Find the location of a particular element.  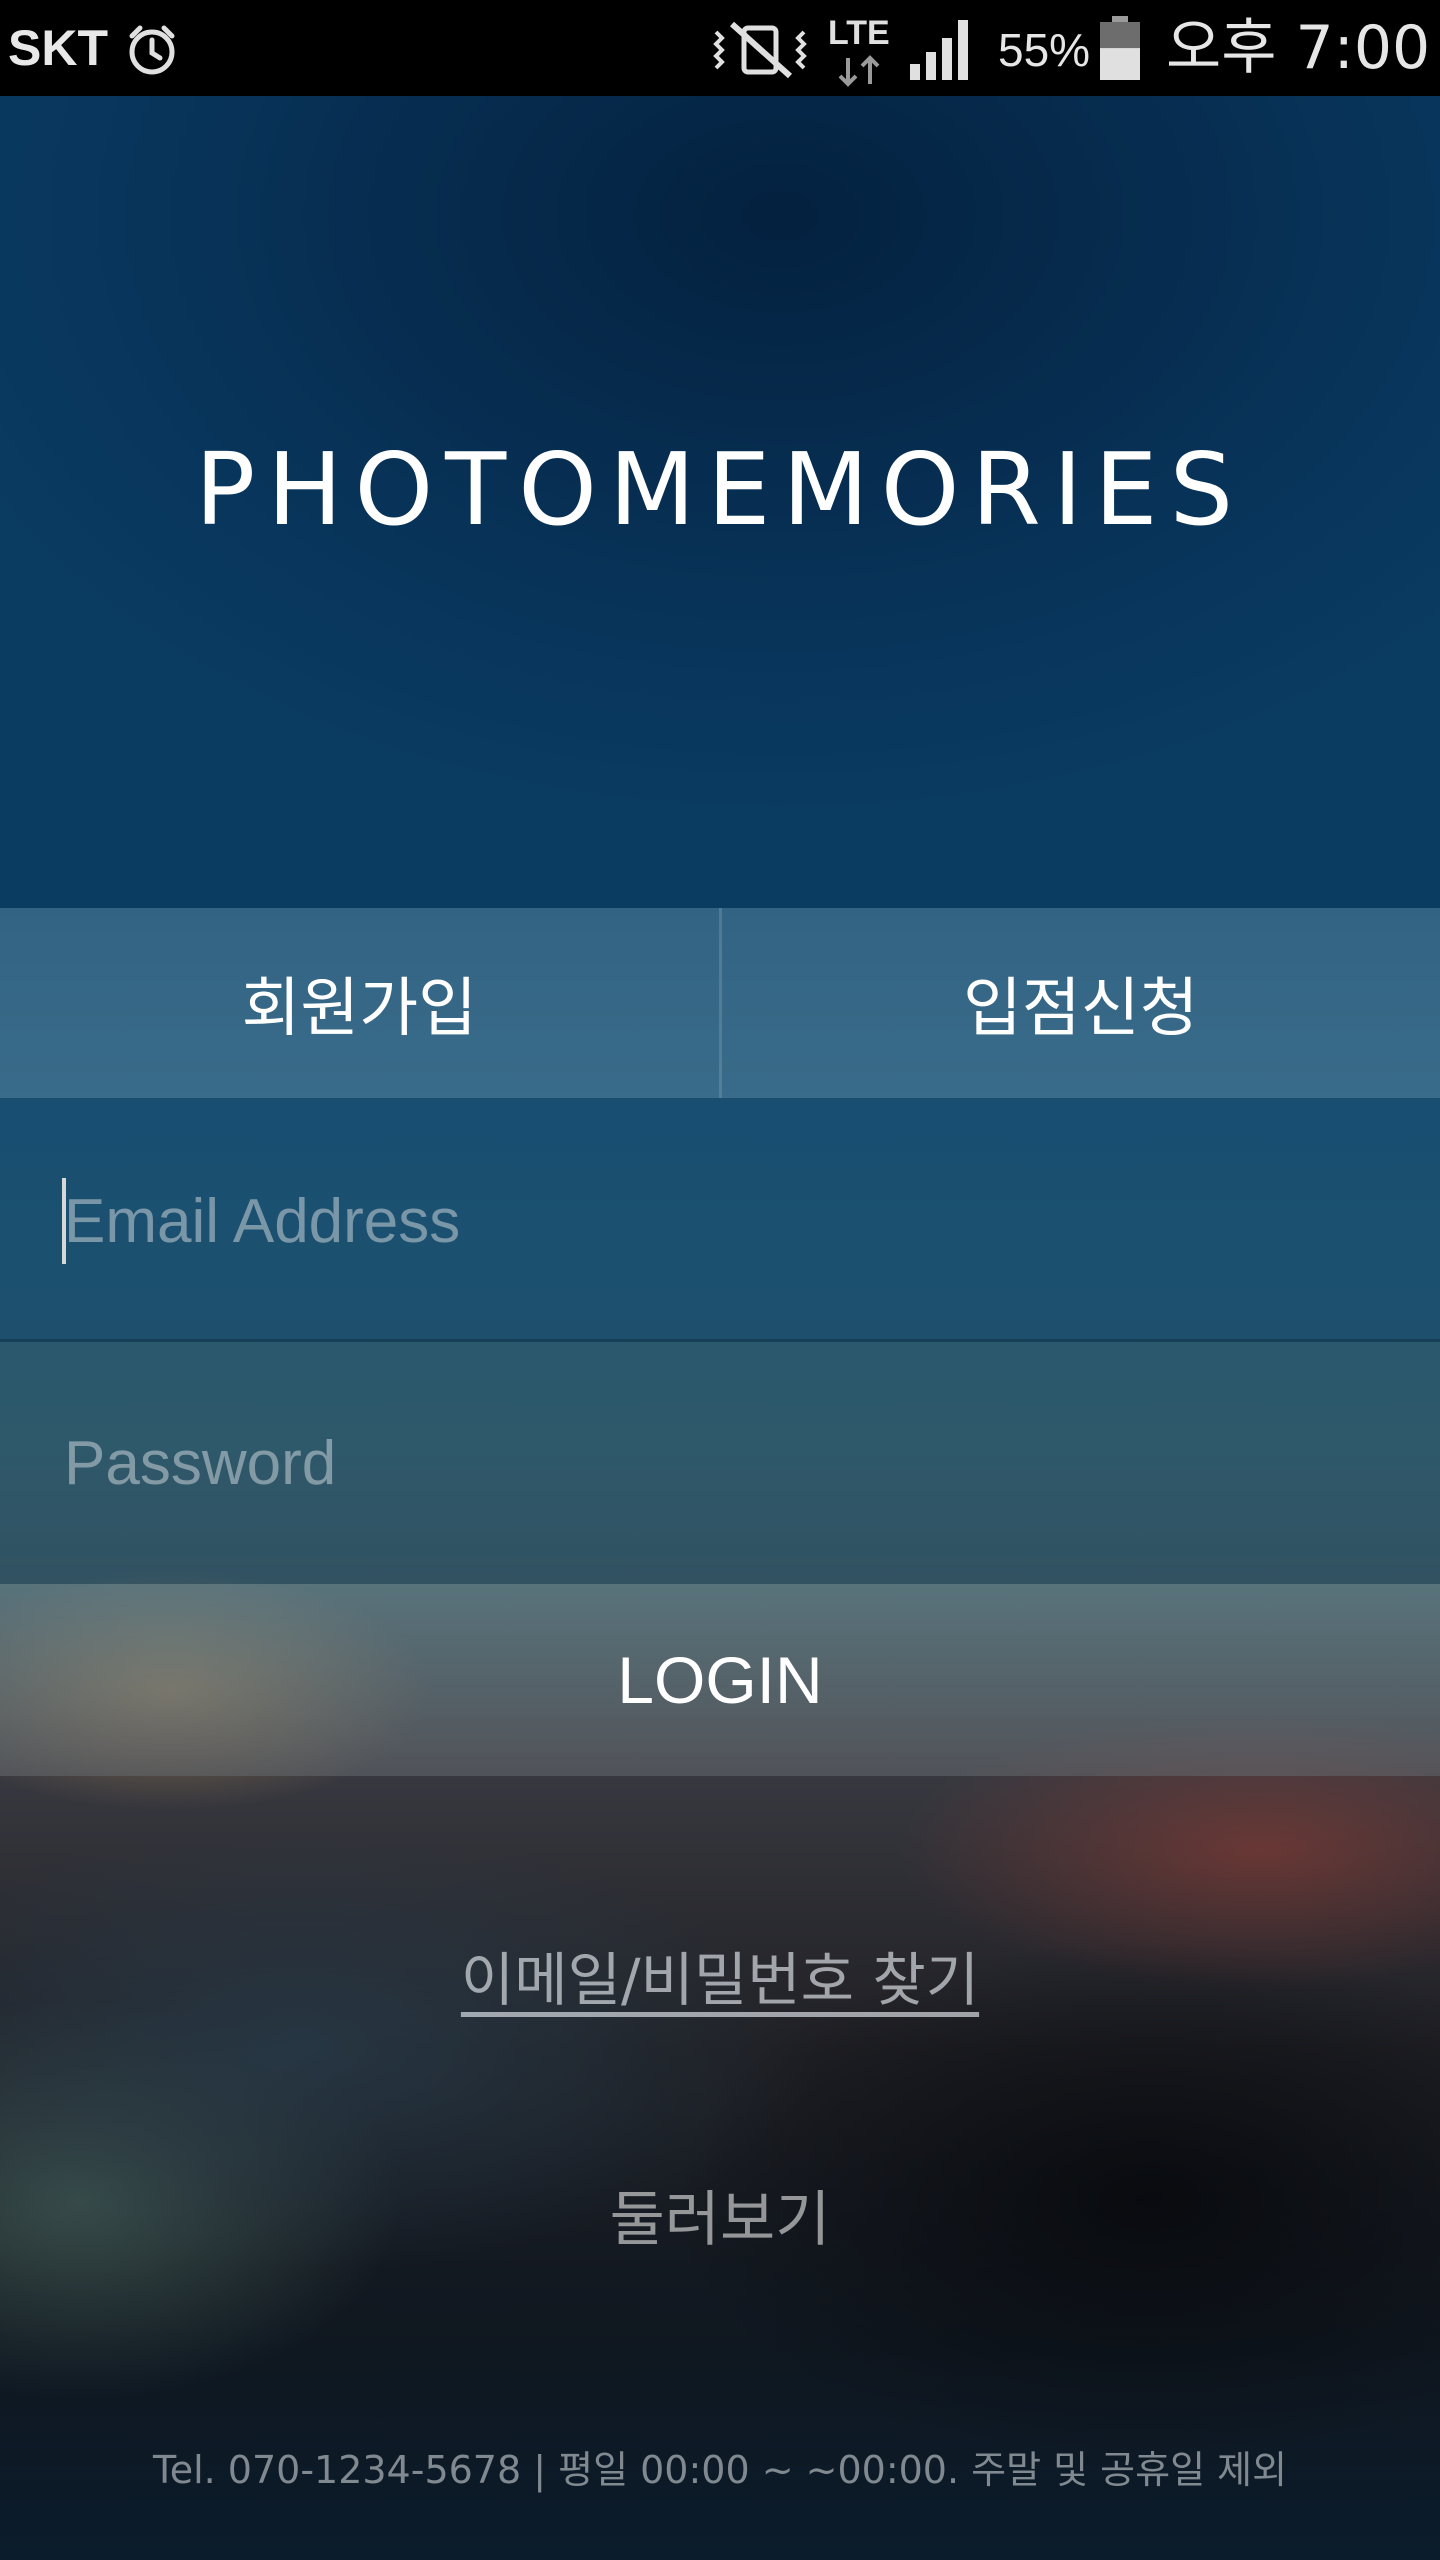

email-field-container is located at coordinates (720, 1221).